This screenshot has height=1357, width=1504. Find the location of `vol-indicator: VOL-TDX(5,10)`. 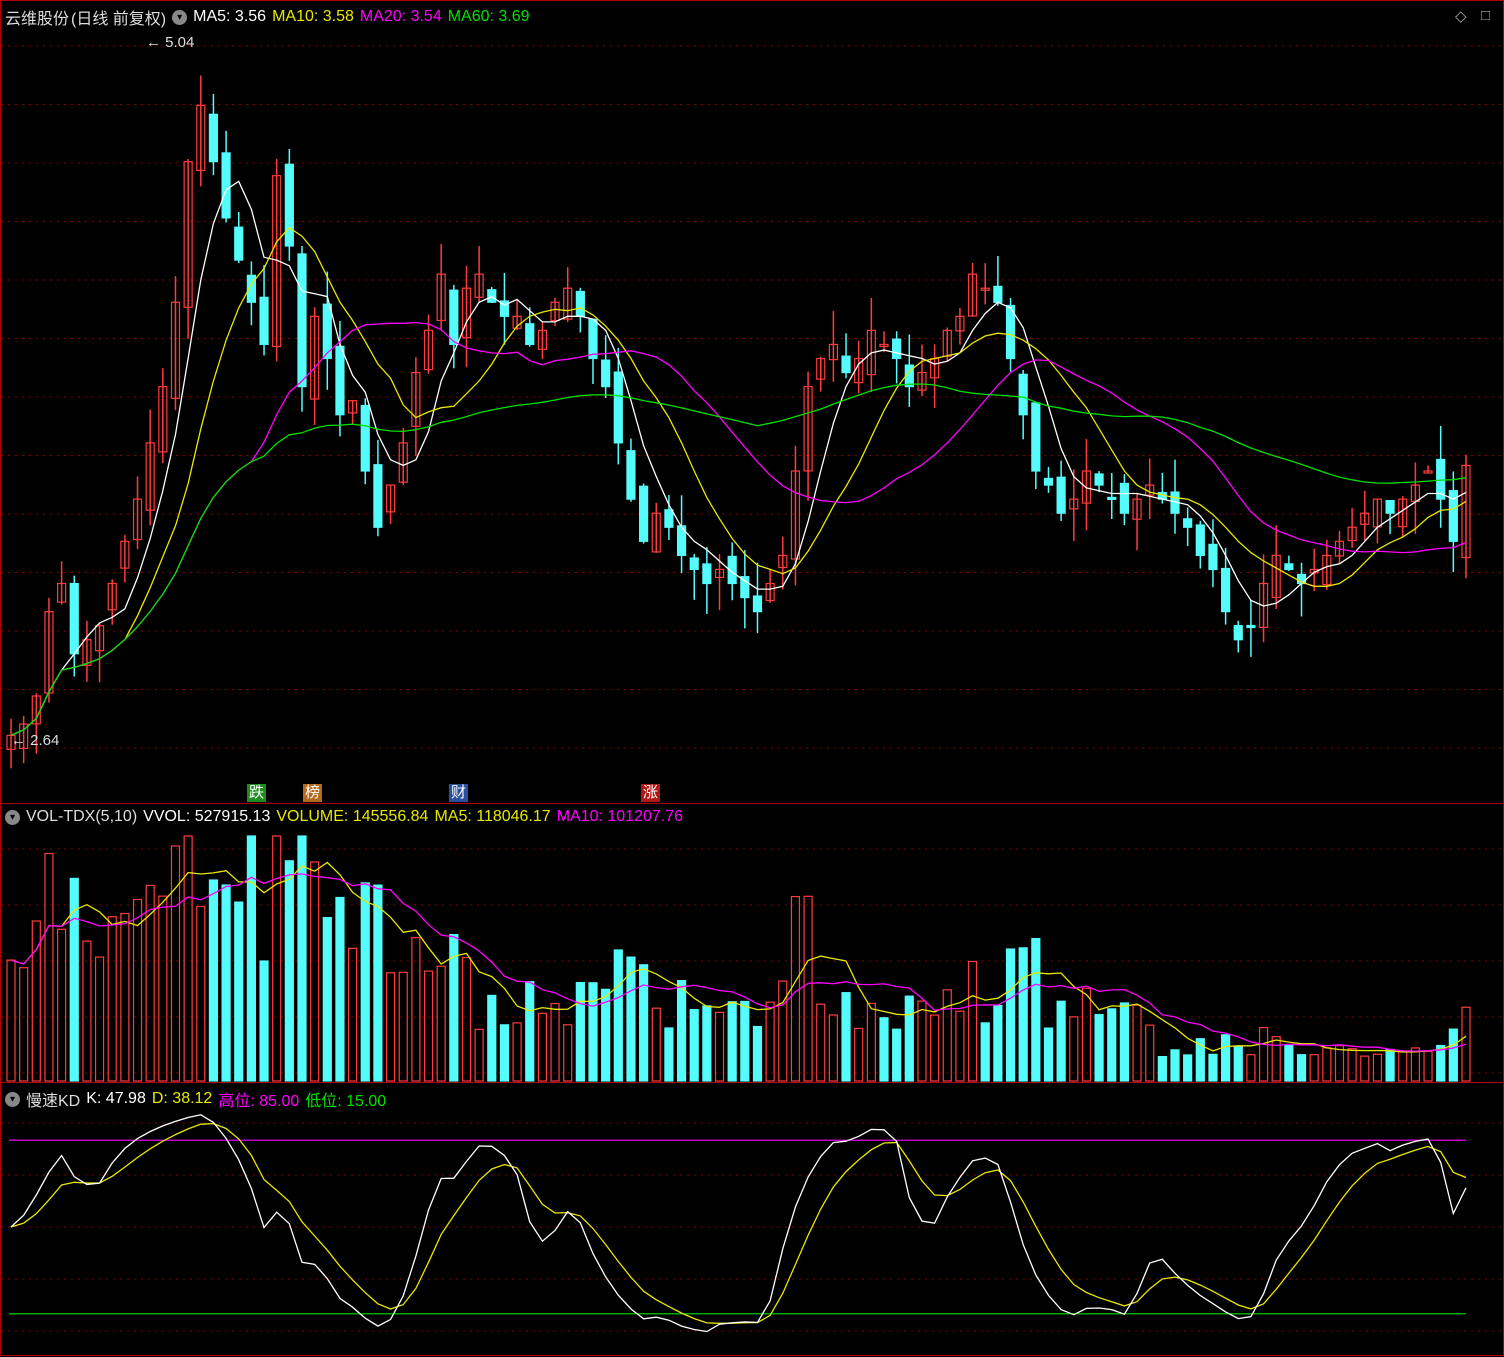

vol-indicator: VOL-TDX(5,10) is located at coordinates (82, 816).